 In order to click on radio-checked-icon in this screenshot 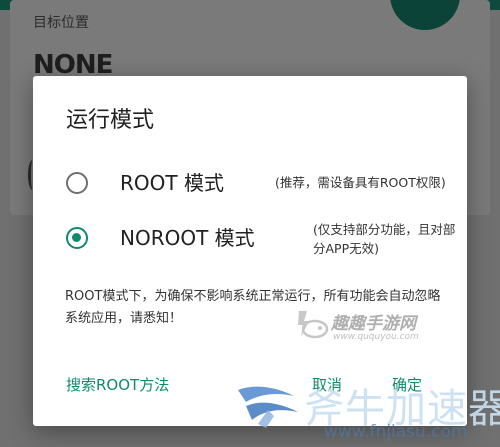, I will do `click(77, 238)`.